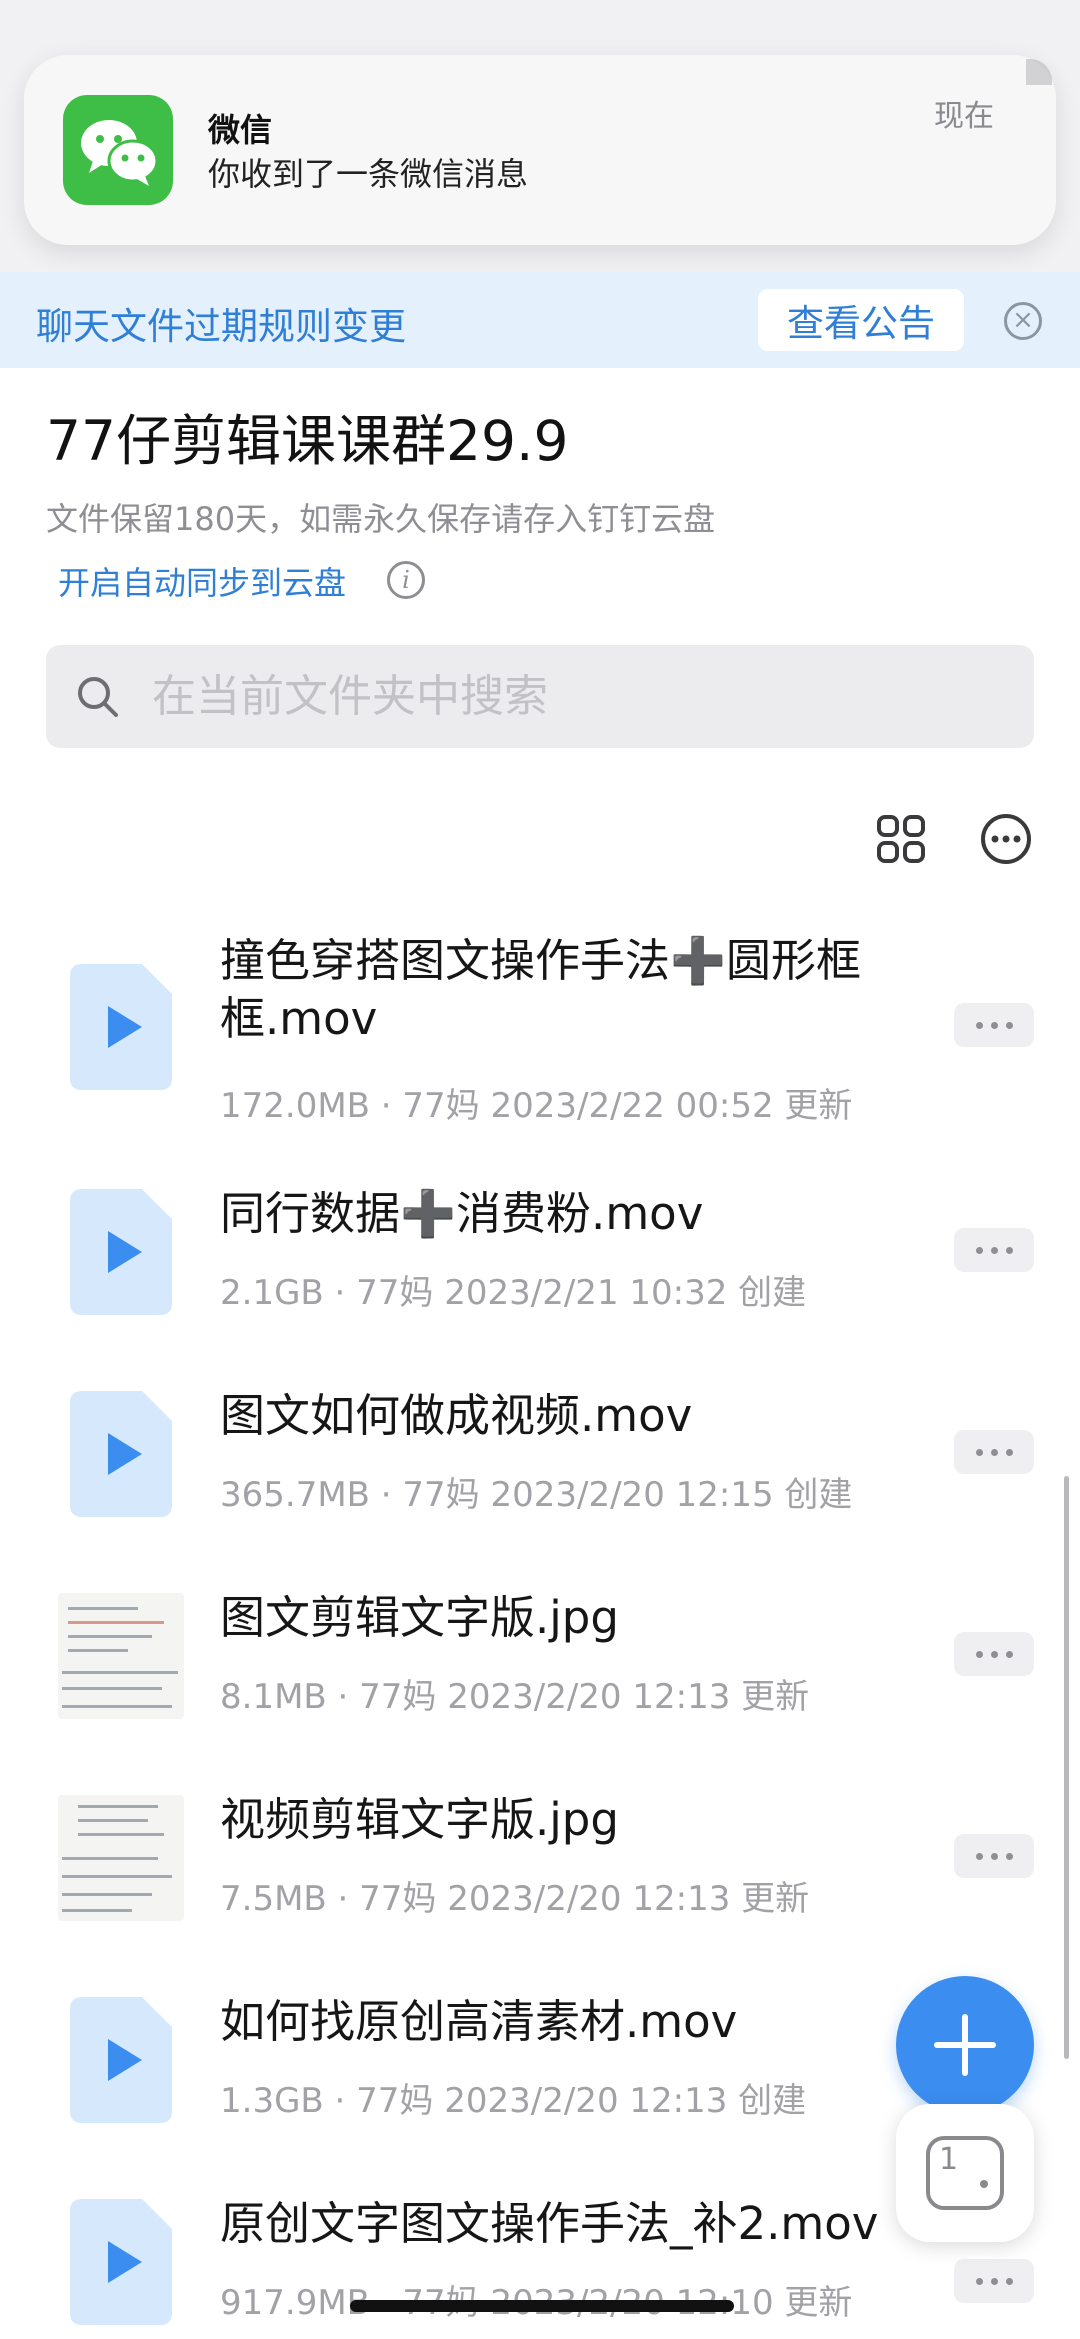 Image resolution: width=1080 pixels, height=2339 pixels. I want to click on search-input, so click(582, 696).